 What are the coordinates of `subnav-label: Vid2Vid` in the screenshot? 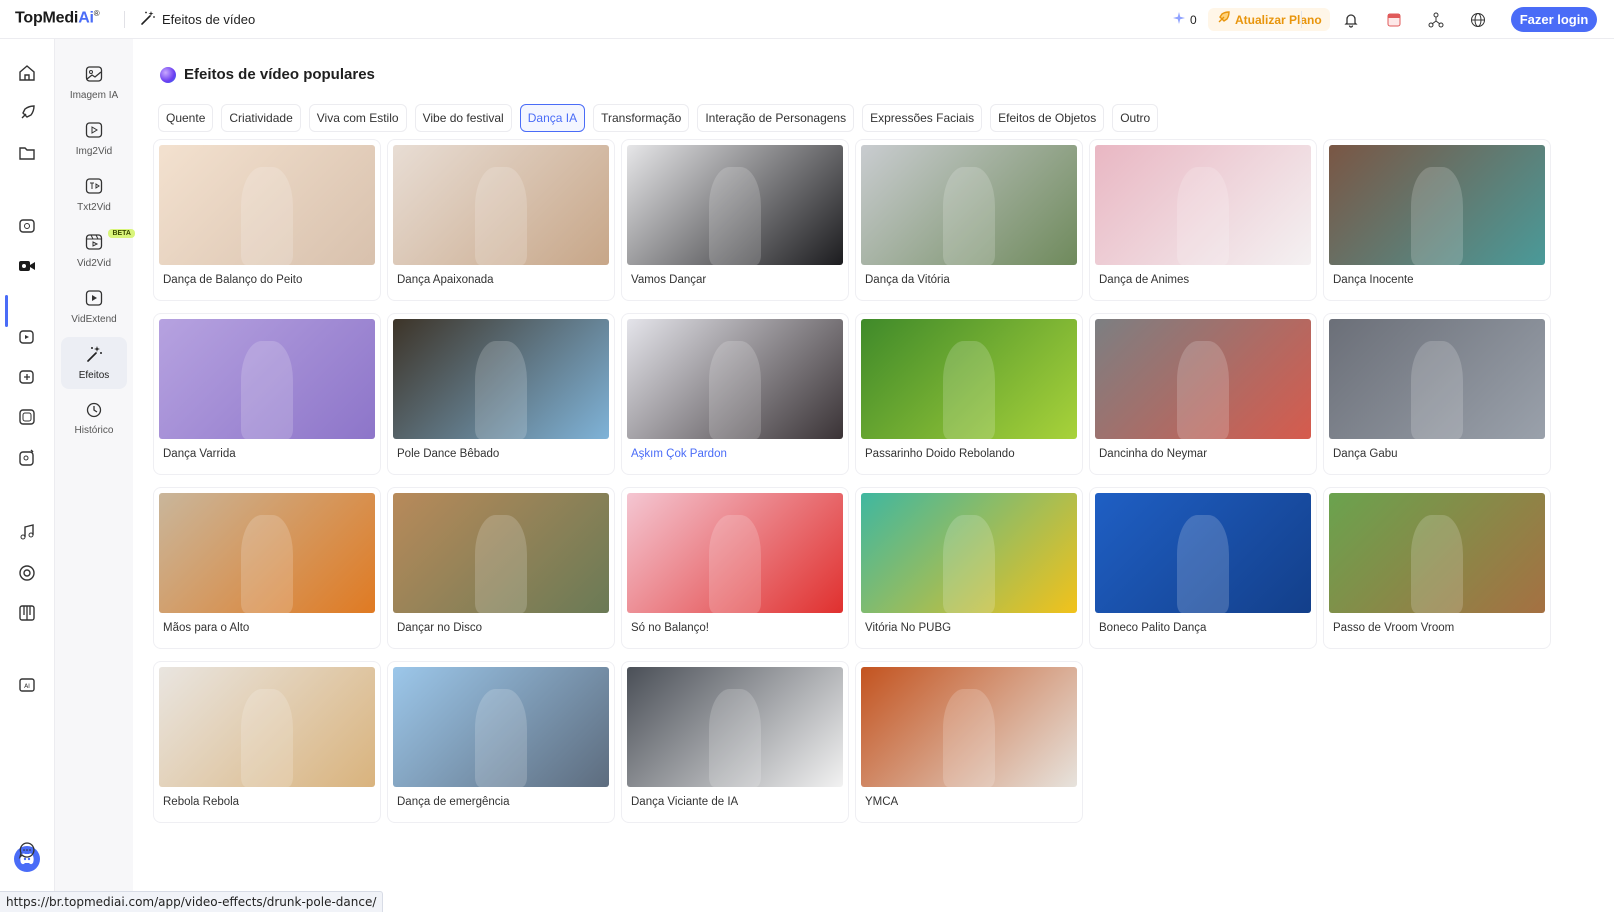 It's located at (94, 263).